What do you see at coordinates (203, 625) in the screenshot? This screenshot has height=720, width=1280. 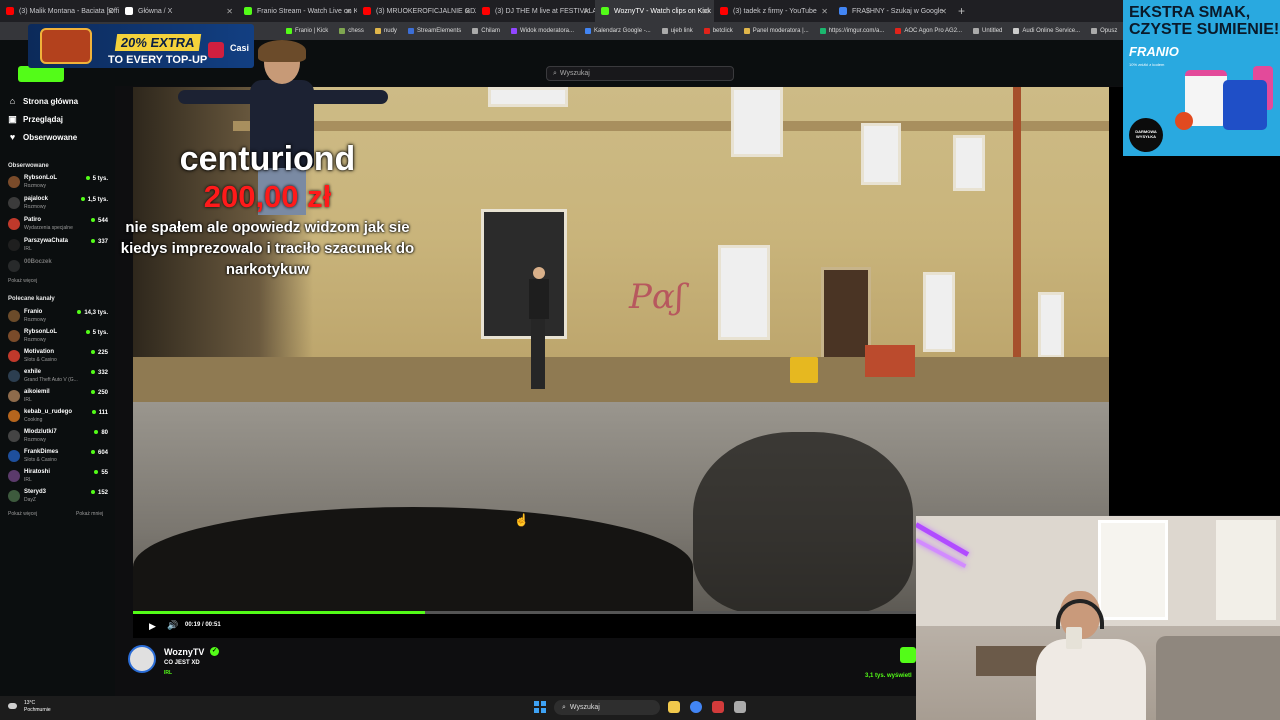 I see `video-time: 00:19 / 00:51` at bounding box center [203, 625].